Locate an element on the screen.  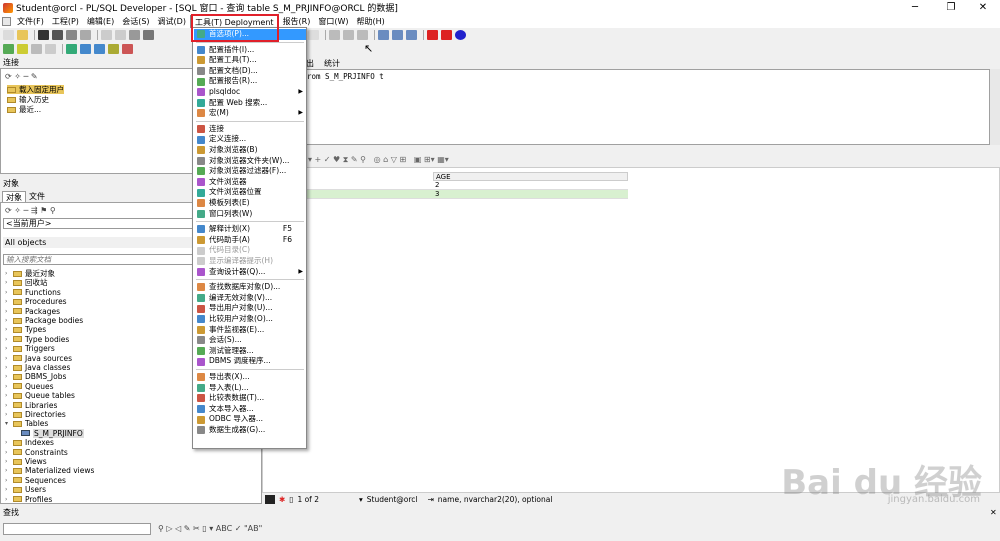
find-input is located at coordinates (77, 529).